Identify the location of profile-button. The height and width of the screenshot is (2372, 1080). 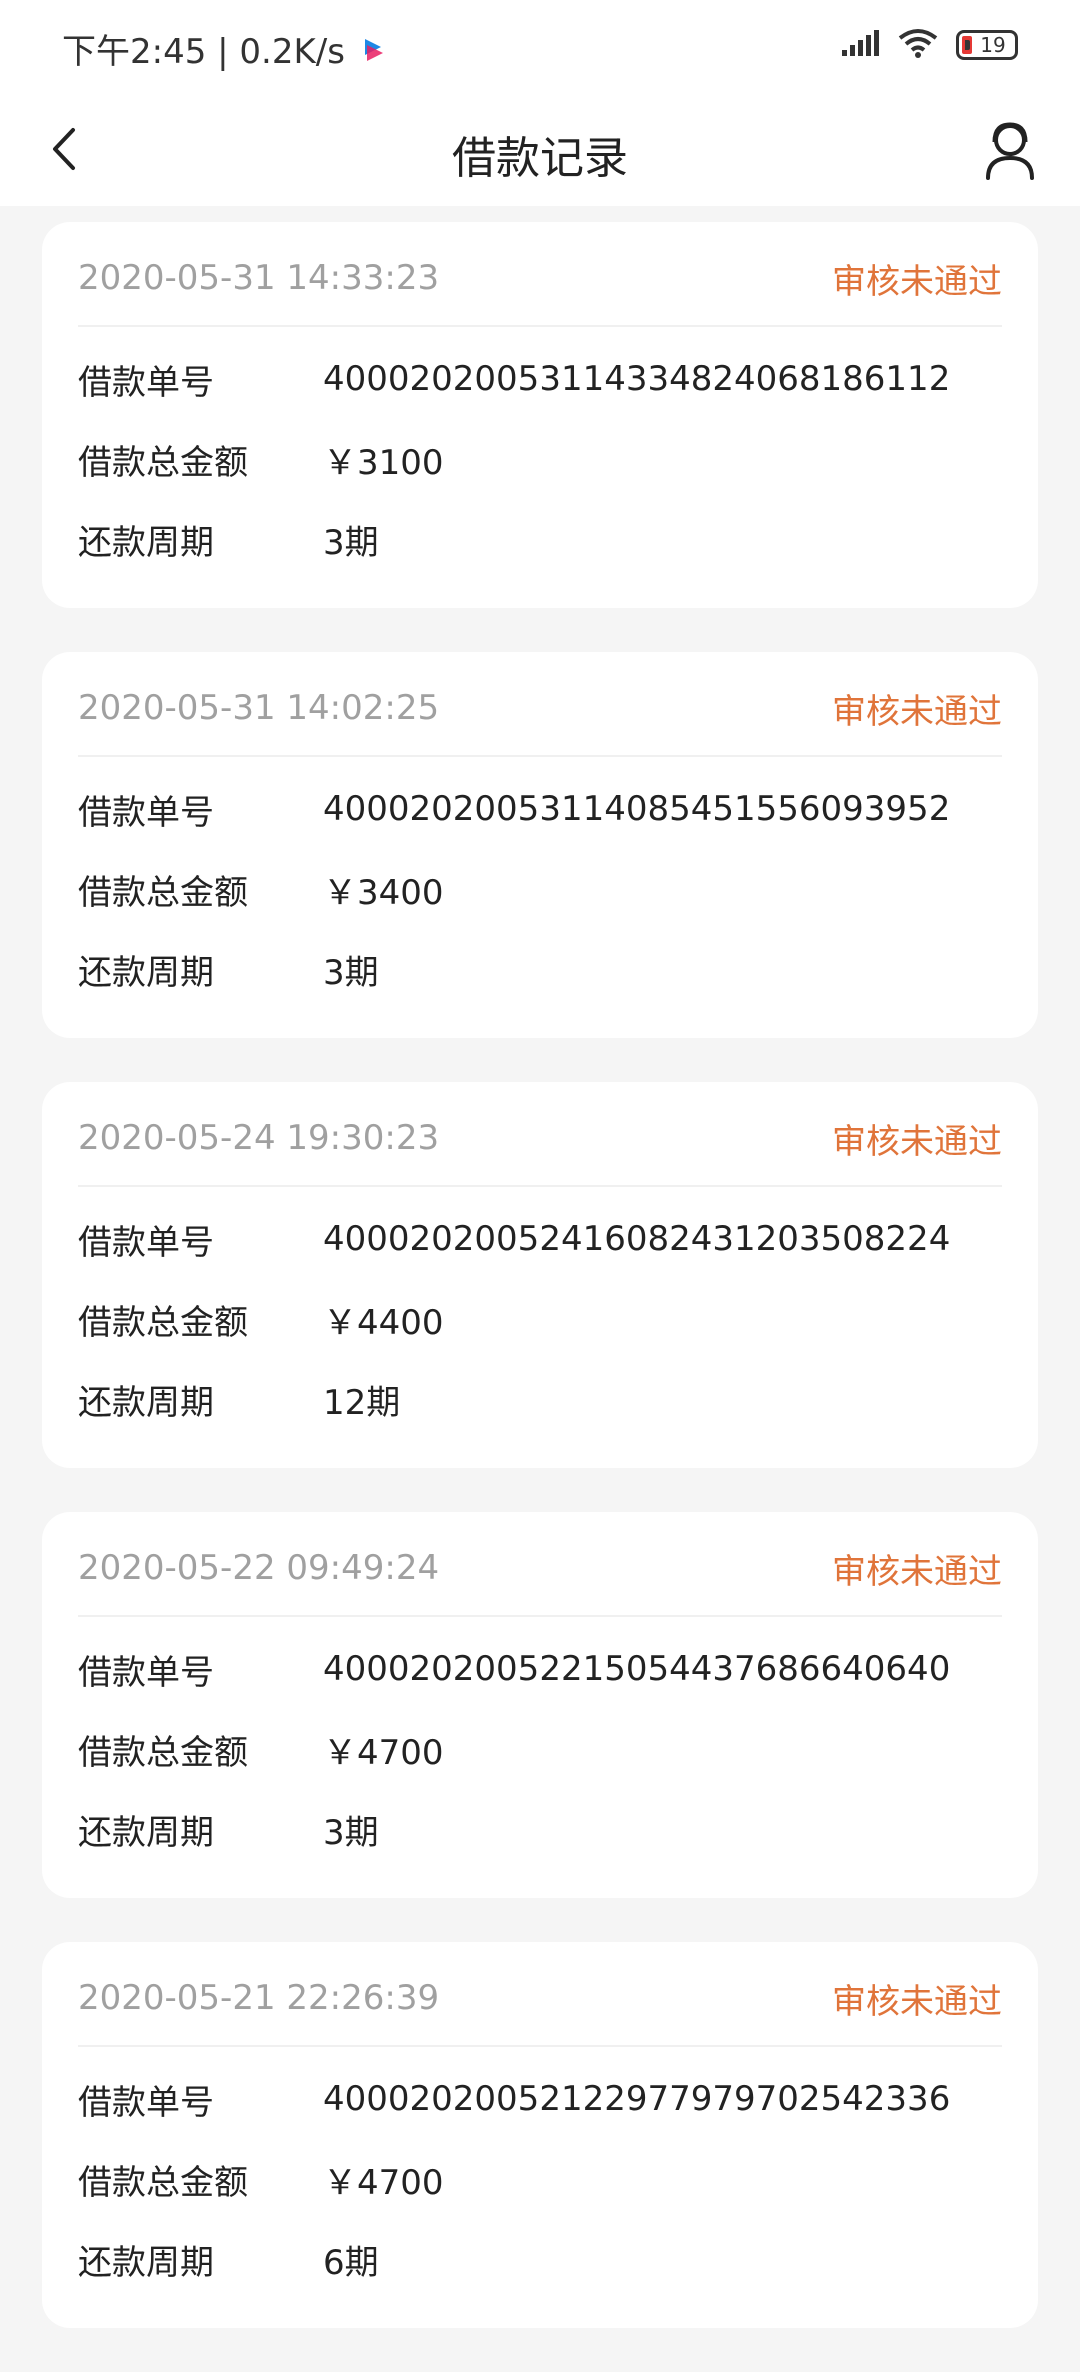
(1010, 152).